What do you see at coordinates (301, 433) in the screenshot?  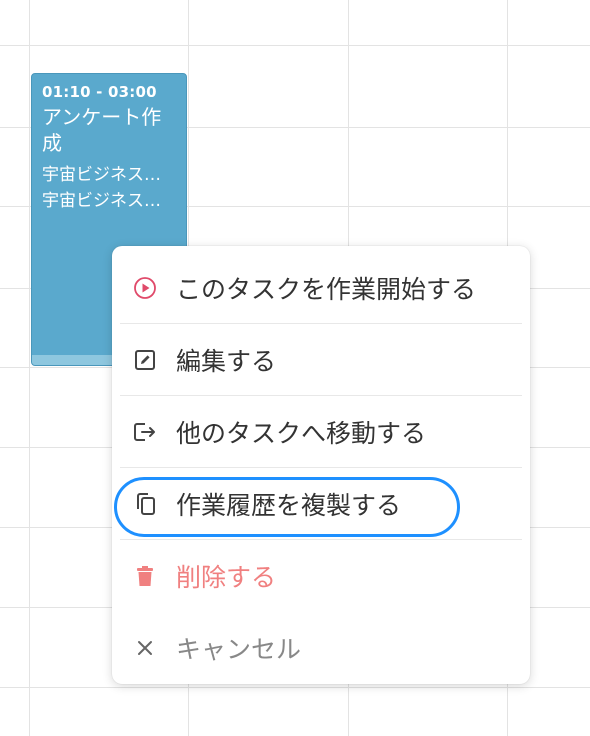 I see `menu-item-label: 他のタスクへ移動する` at bounding box center [301, 433].